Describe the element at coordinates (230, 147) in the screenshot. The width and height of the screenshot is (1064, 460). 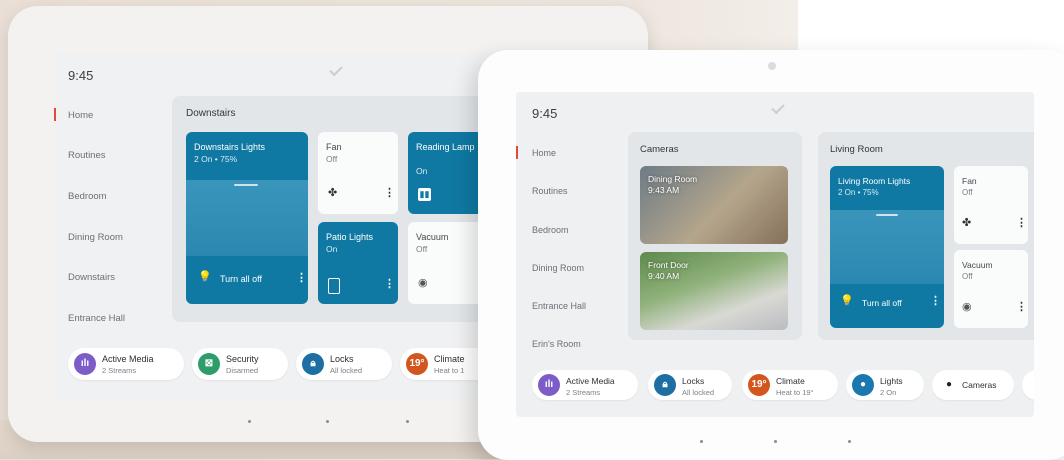
I see `tile-label: Downstairs Lights` at that location.